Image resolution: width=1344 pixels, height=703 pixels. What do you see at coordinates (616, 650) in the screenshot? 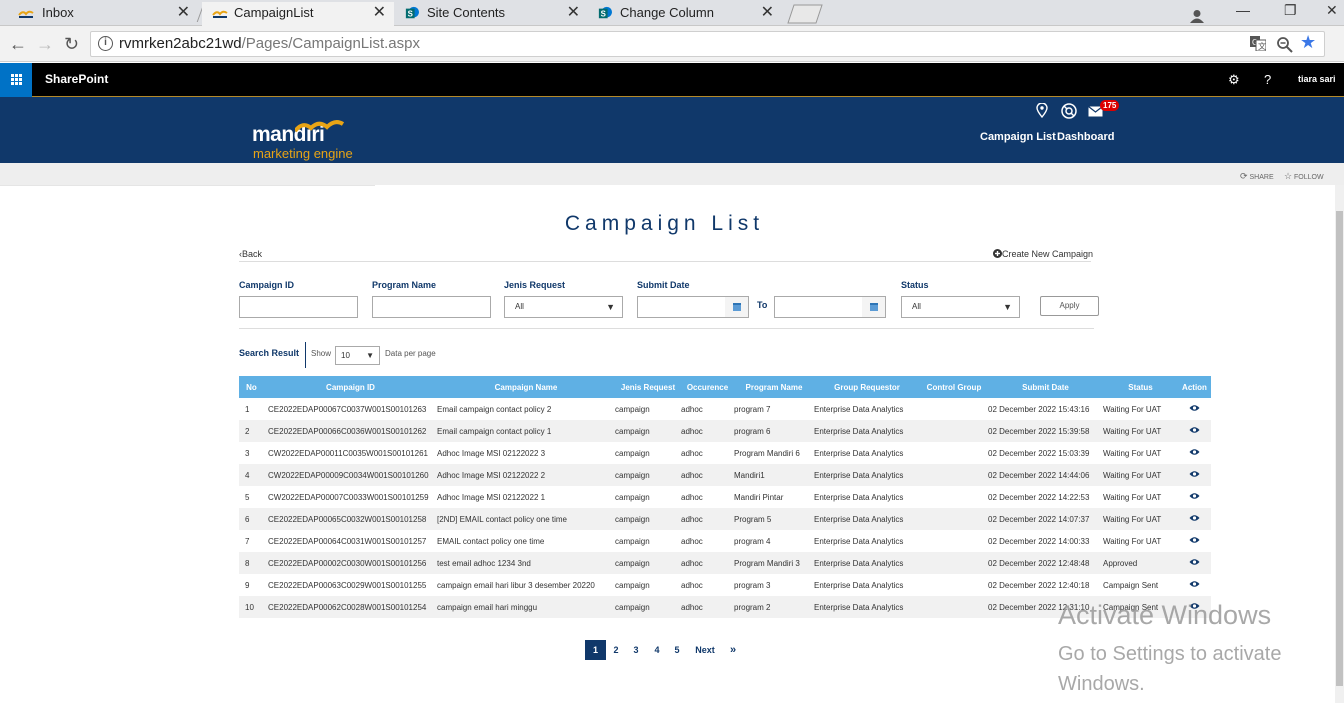
I see `page-button-2: 2` at bounding box center [616, 650].